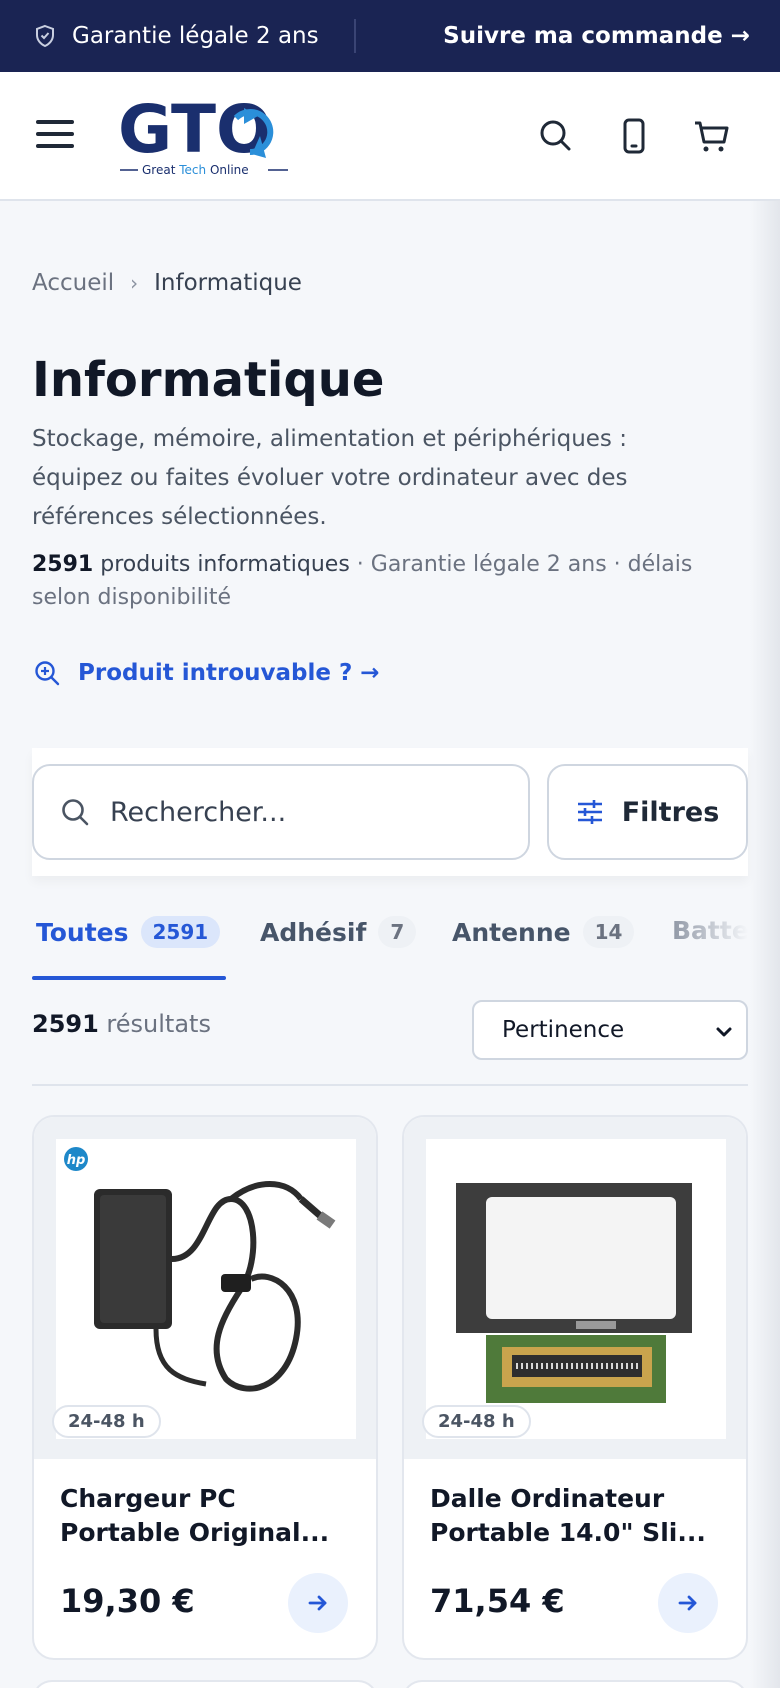 The height and width of the screenshot is (1688, 780). Describe the element at coordinates (221, 564) in the screenshot. I see `stats-label: produits informatiques` at that location.